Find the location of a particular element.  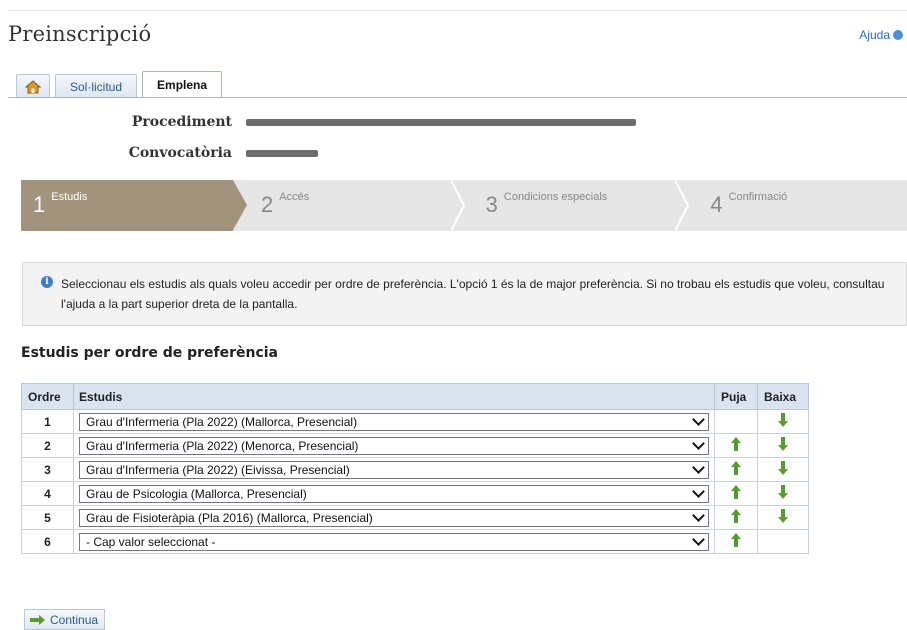

tabs-divider is located at coordinates (457, 97).